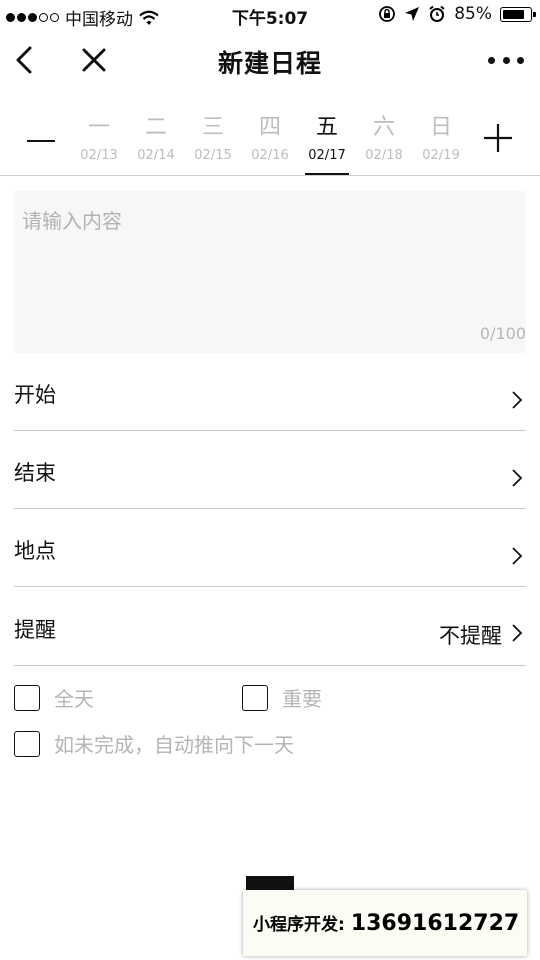  I want to click on day-item: 五 02/17, so click(327, 138).